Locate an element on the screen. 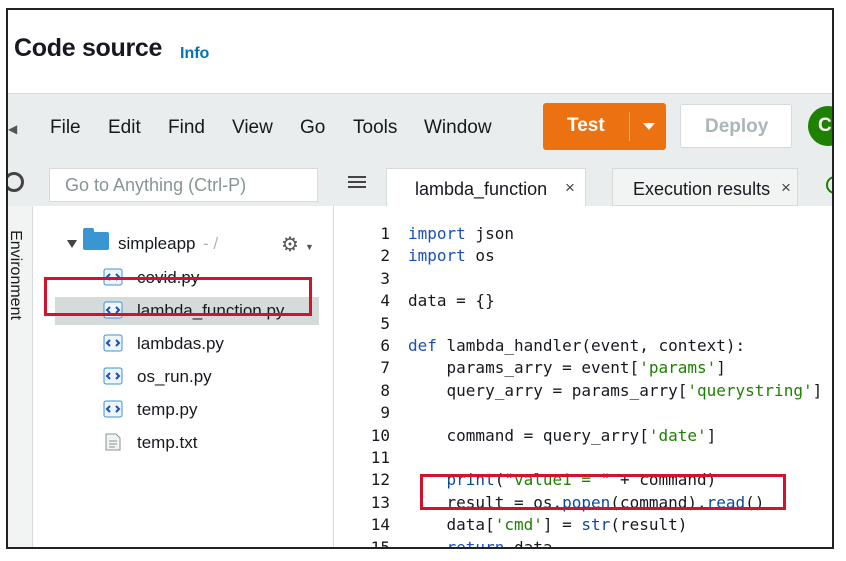  code-line: data = {} is located at coordinates (451, 300).